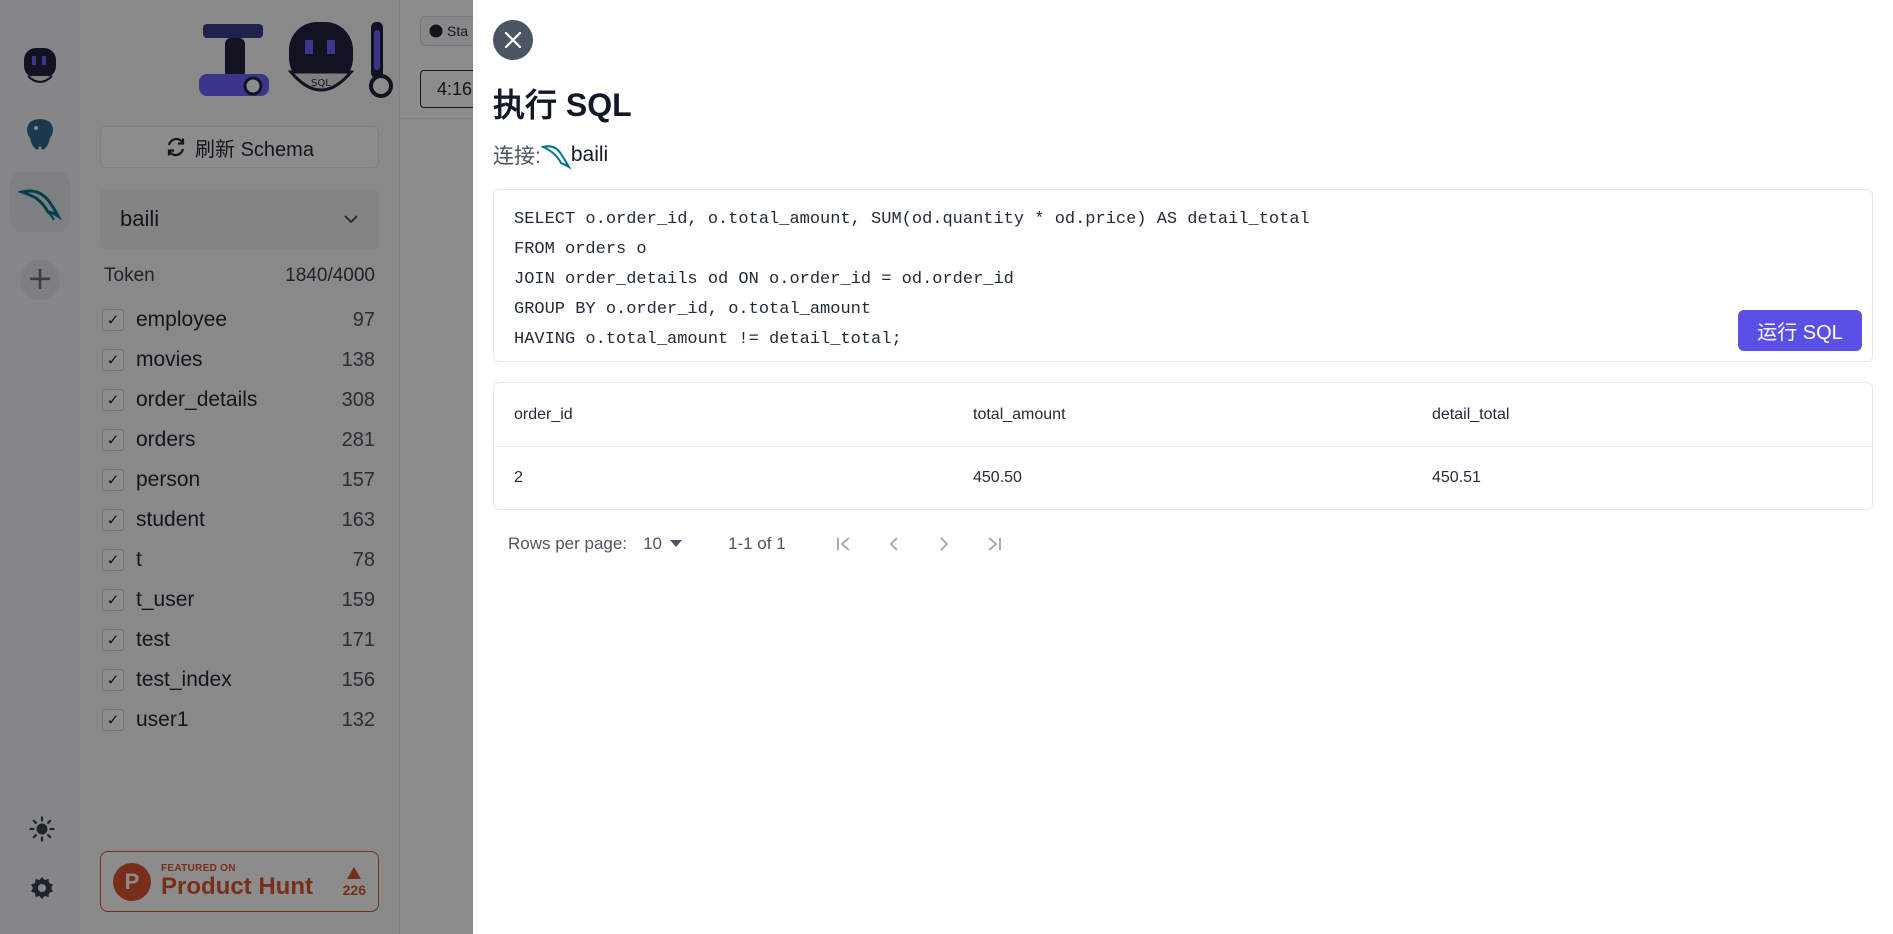 The image size is (1893, 934). I want to click on pagination: Rows per page: 10 1-1 of 1, so click(758, 544).